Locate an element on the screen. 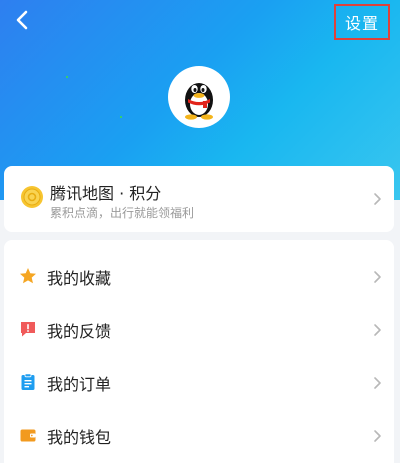 This screenshot has height=463, width=400. menu-item-label: 我的收藏 is located at coordinates (79, 278).